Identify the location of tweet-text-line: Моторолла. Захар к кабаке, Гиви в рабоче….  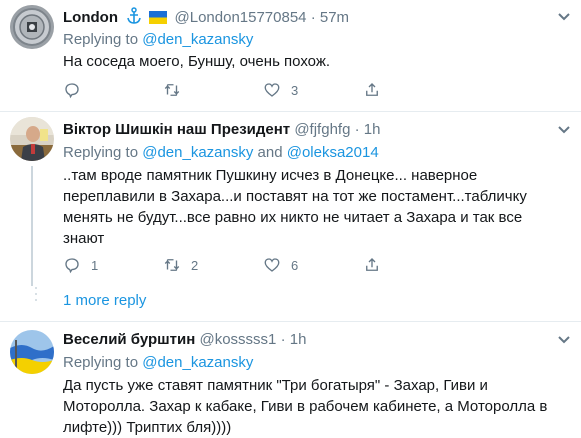
(305, 406).